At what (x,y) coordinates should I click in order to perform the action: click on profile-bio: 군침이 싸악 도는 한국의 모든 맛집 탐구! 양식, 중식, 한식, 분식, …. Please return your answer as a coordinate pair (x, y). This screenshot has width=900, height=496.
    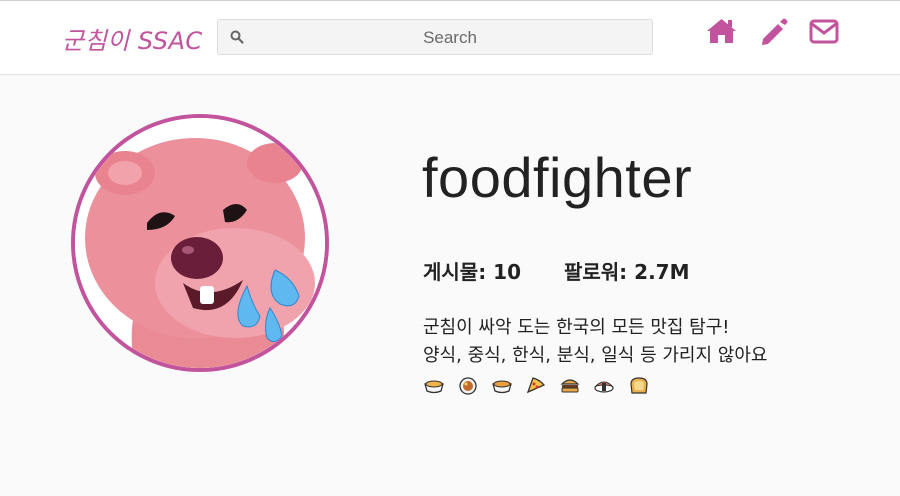
    Looking at the image, I should click on (595, 342).